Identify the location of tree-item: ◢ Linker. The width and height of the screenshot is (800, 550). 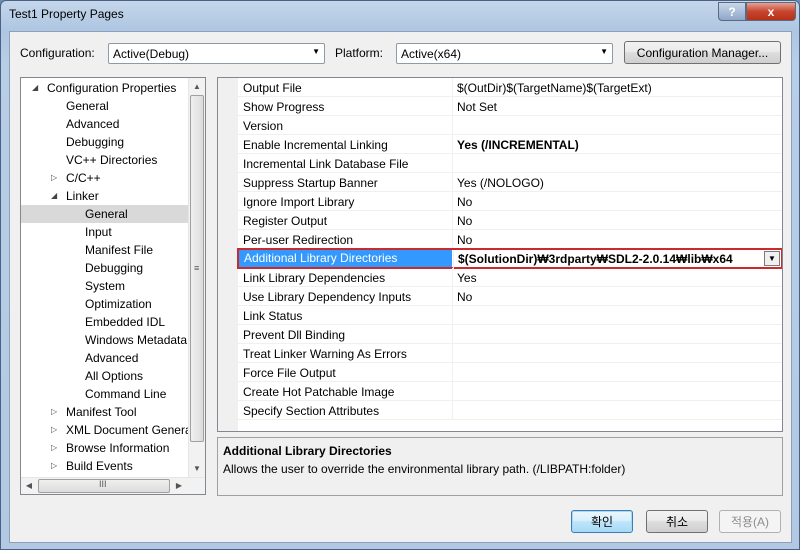
(104, 196).